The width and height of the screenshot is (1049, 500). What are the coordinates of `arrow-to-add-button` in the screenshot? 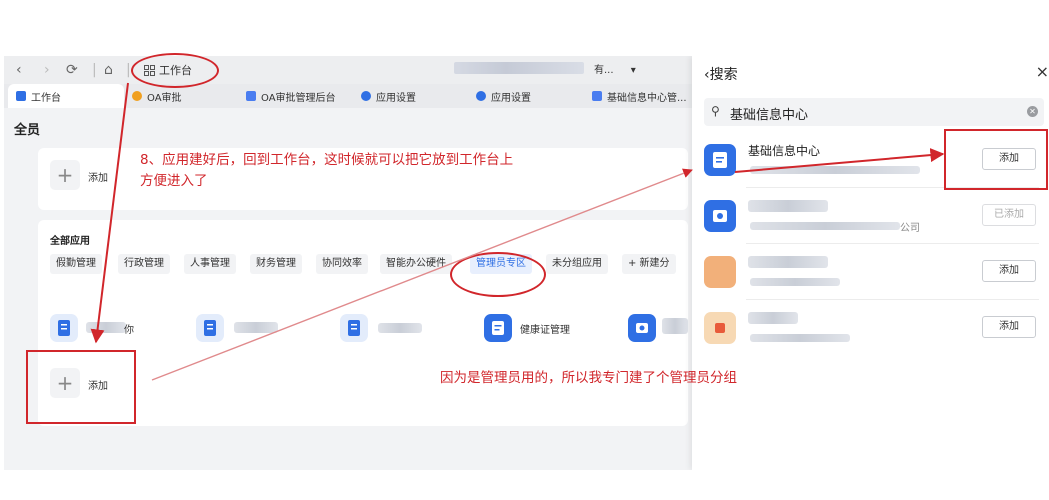 It's located at (839, 160).